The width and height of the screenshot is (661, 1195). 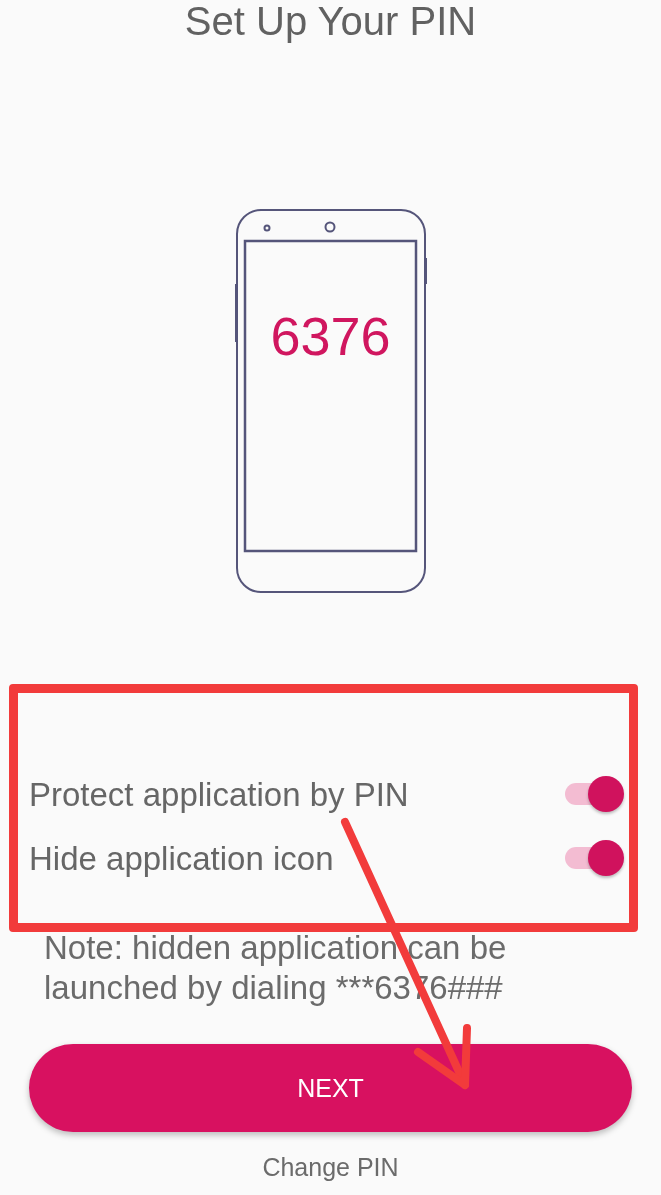 I want to click on change-pin-link: Change PIN, so click(x=330, y=1167).